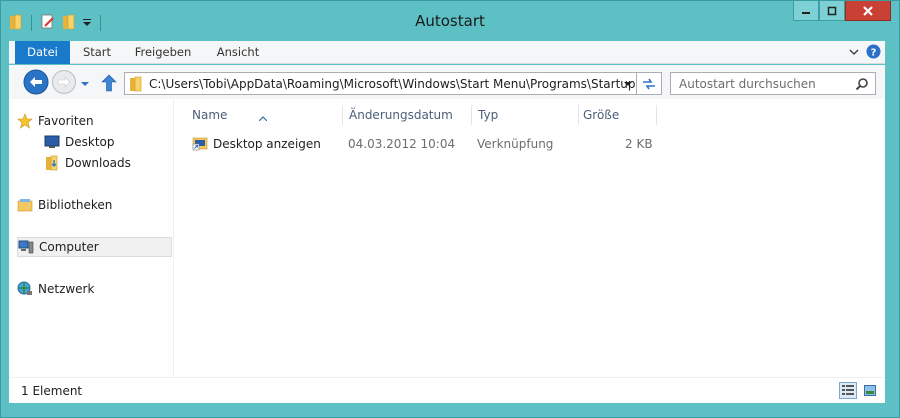 The width and height of the screenshot is (900, 418). What do you see at coordinates (523, 115) in the screenshot?
I see `column-header-type: Typ` at bounding box center [523, 115].